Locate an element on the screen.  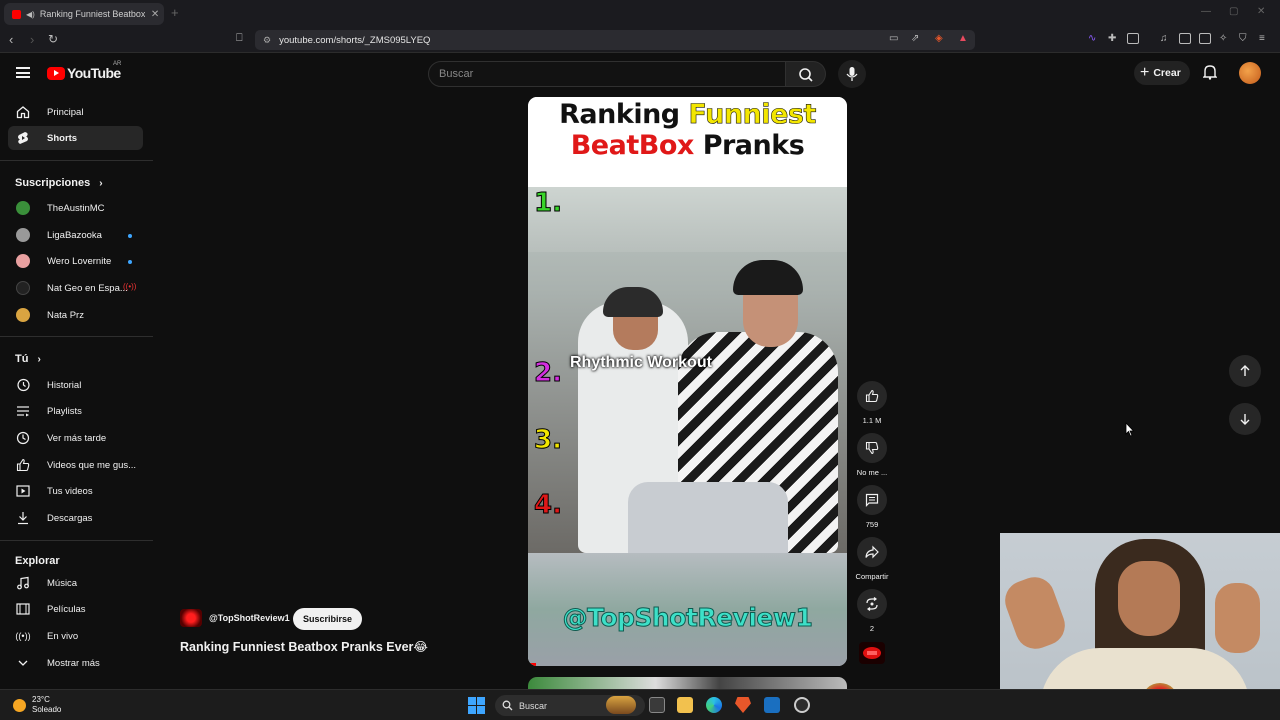
you-heading: Tú › is located at coordinates (28, 359).